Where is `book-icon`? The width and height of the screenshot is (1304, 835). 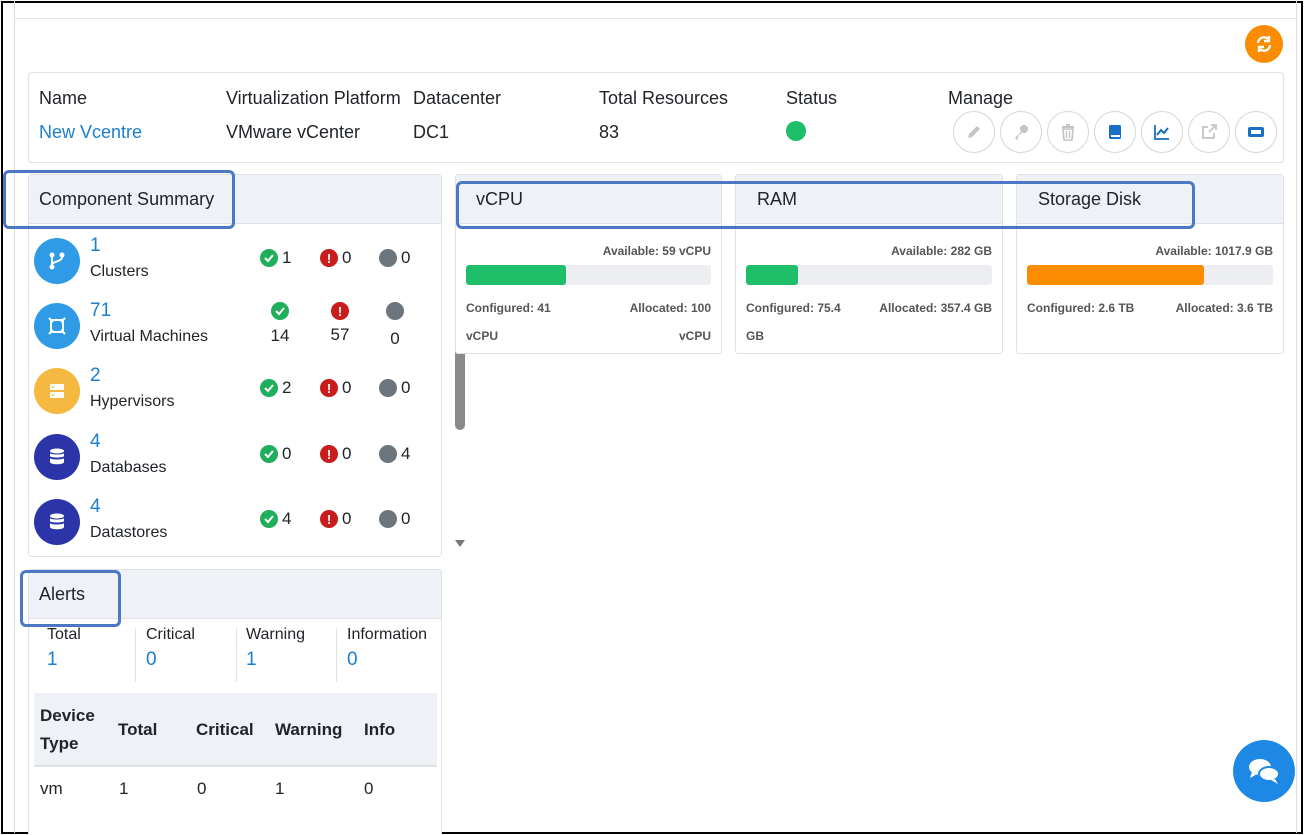 book-icon is located at coordinates (1115, 132).